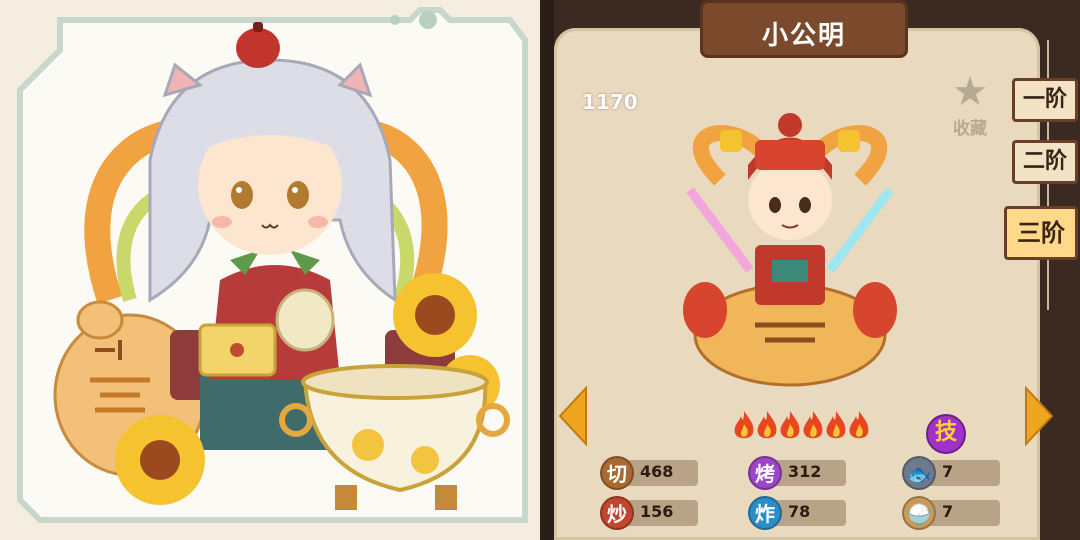  Describe the element at coordinates (765, 513) in the screenshot. I see `fry-icon: 炸` at that location.